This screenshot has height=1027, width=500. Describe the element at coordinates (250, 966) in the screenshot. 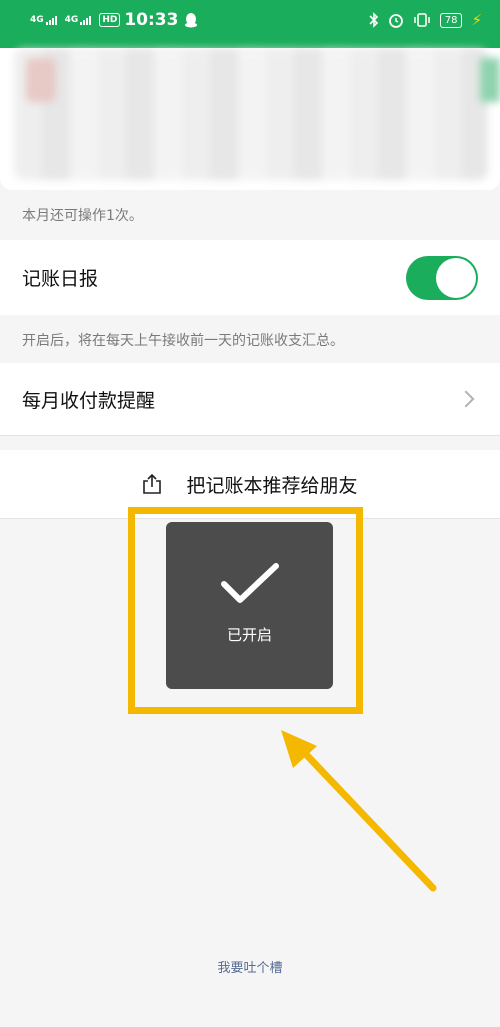

I see `feedback-link: 我要吐个槽` at that location.